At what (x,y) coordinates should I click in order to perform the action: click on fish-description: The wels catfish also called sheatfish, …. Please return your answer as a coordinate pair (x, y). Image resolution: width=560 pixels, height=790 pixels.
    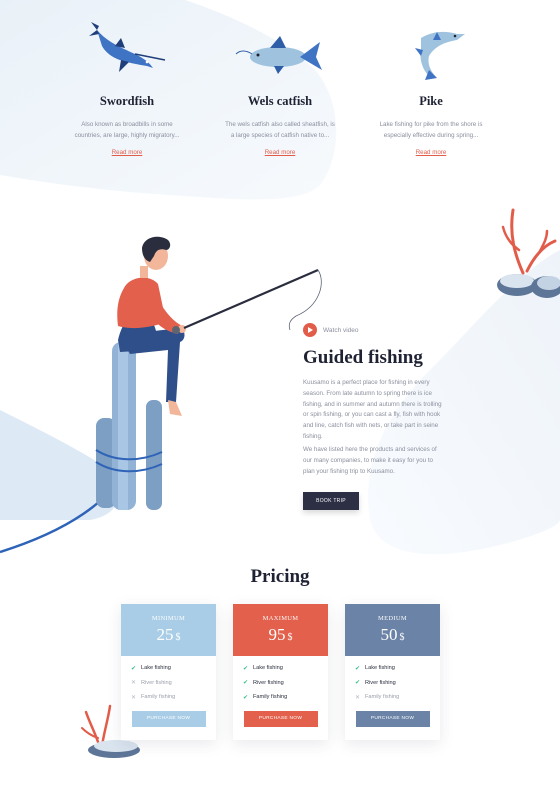
    Looking at the image, I should click on (280, 130).